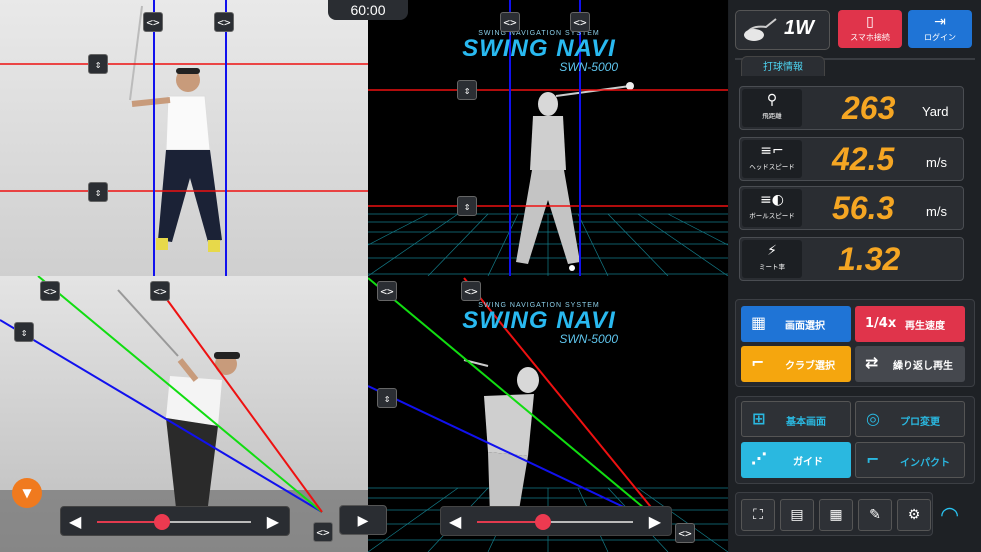 The width and height of the screenshot is (981, 552). Describe the element at coordinates (914, 515) in the screenshot. I see `gear-icon: ⚙` at that location.